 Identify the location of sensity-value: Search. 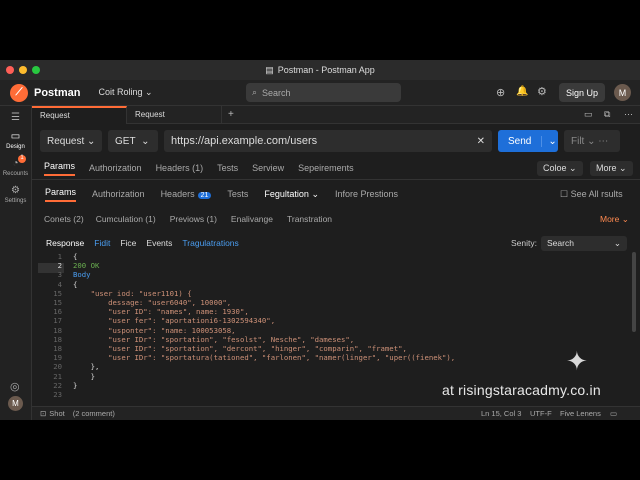
(560, 242).